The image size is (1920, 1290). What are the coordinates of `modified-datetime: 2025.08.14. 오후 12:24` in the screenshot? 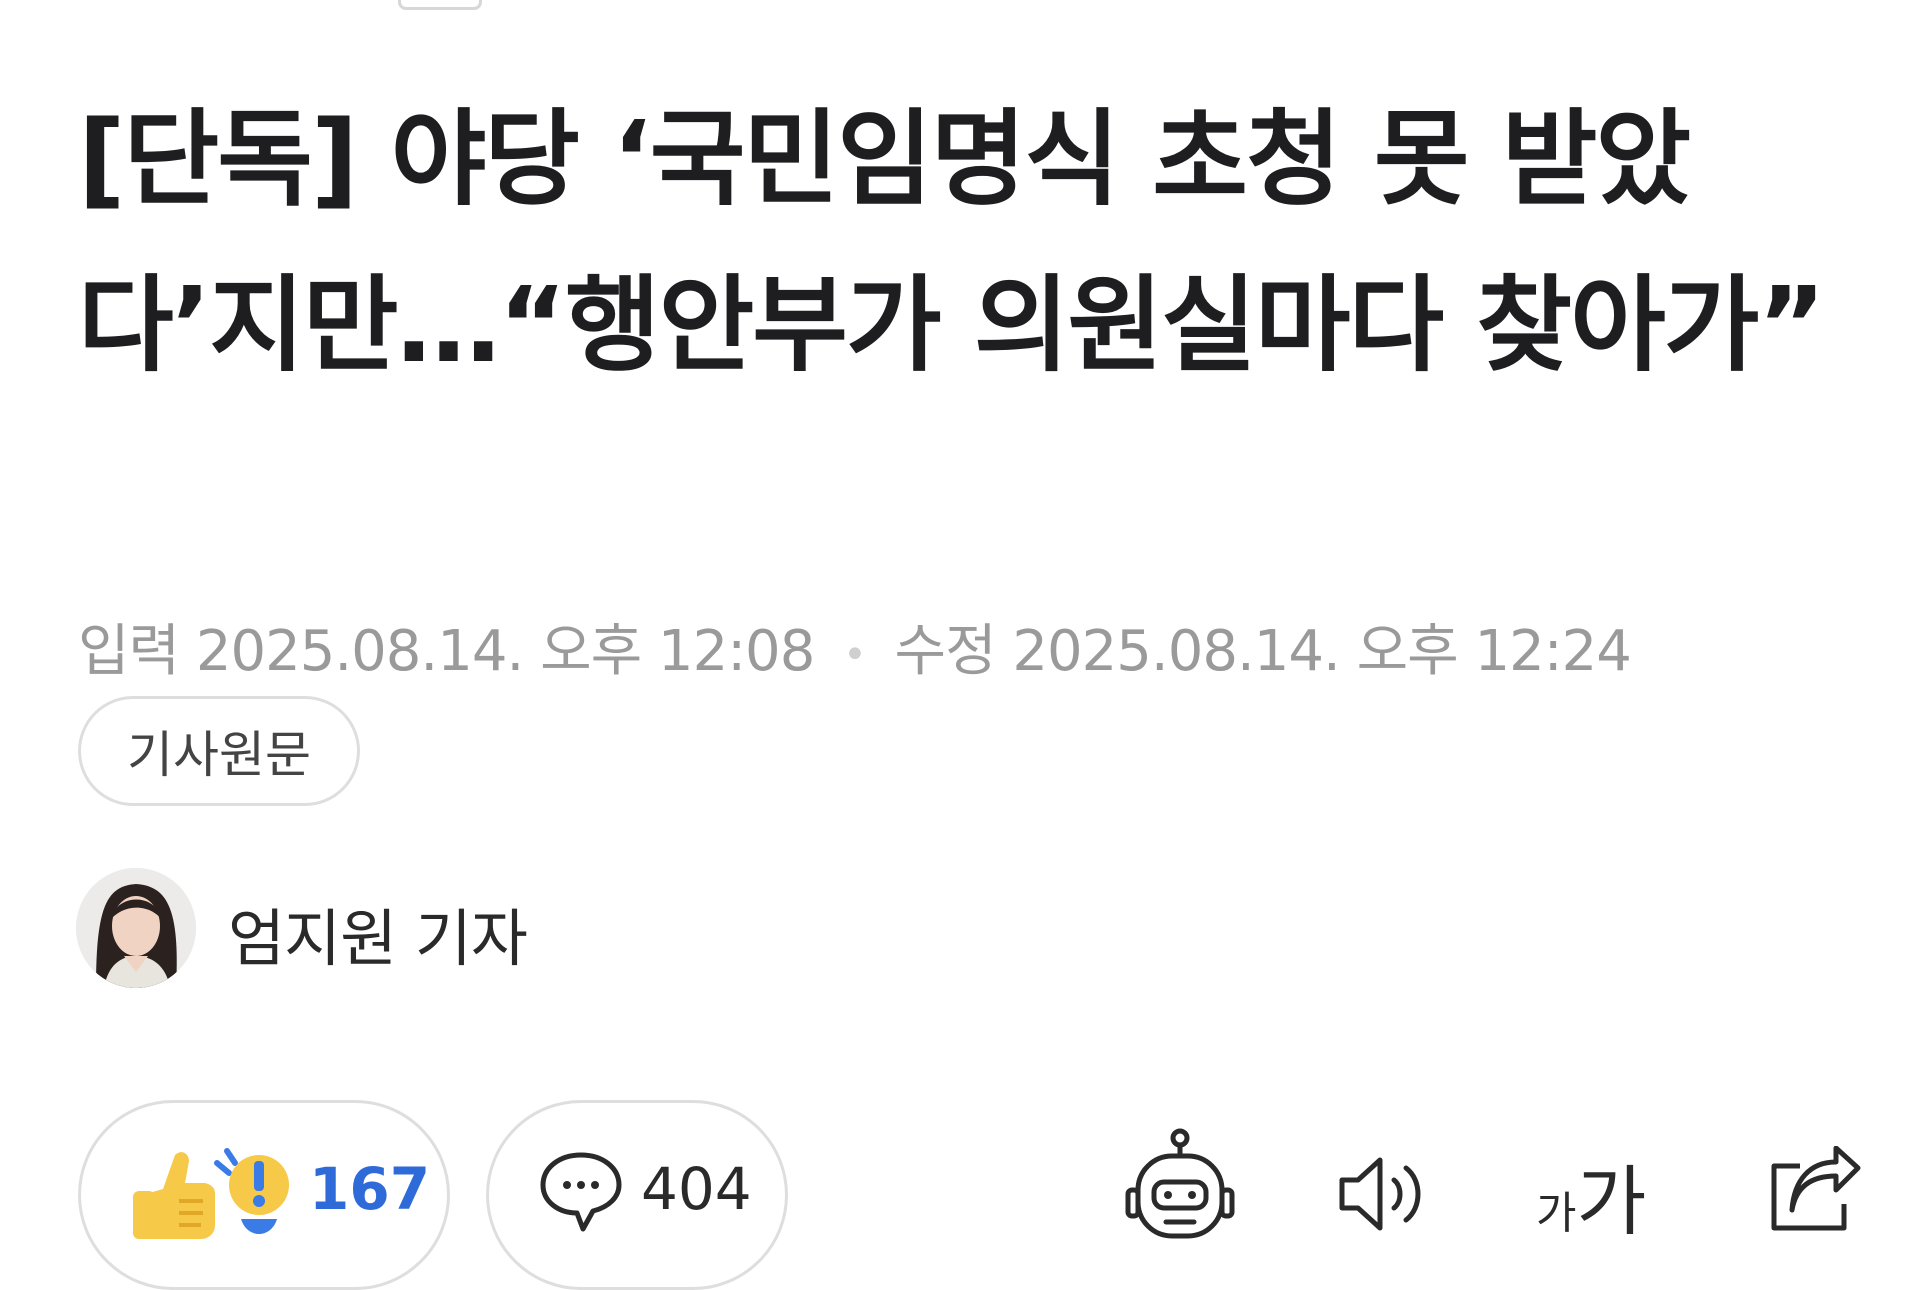 It's located at (1321, 651).